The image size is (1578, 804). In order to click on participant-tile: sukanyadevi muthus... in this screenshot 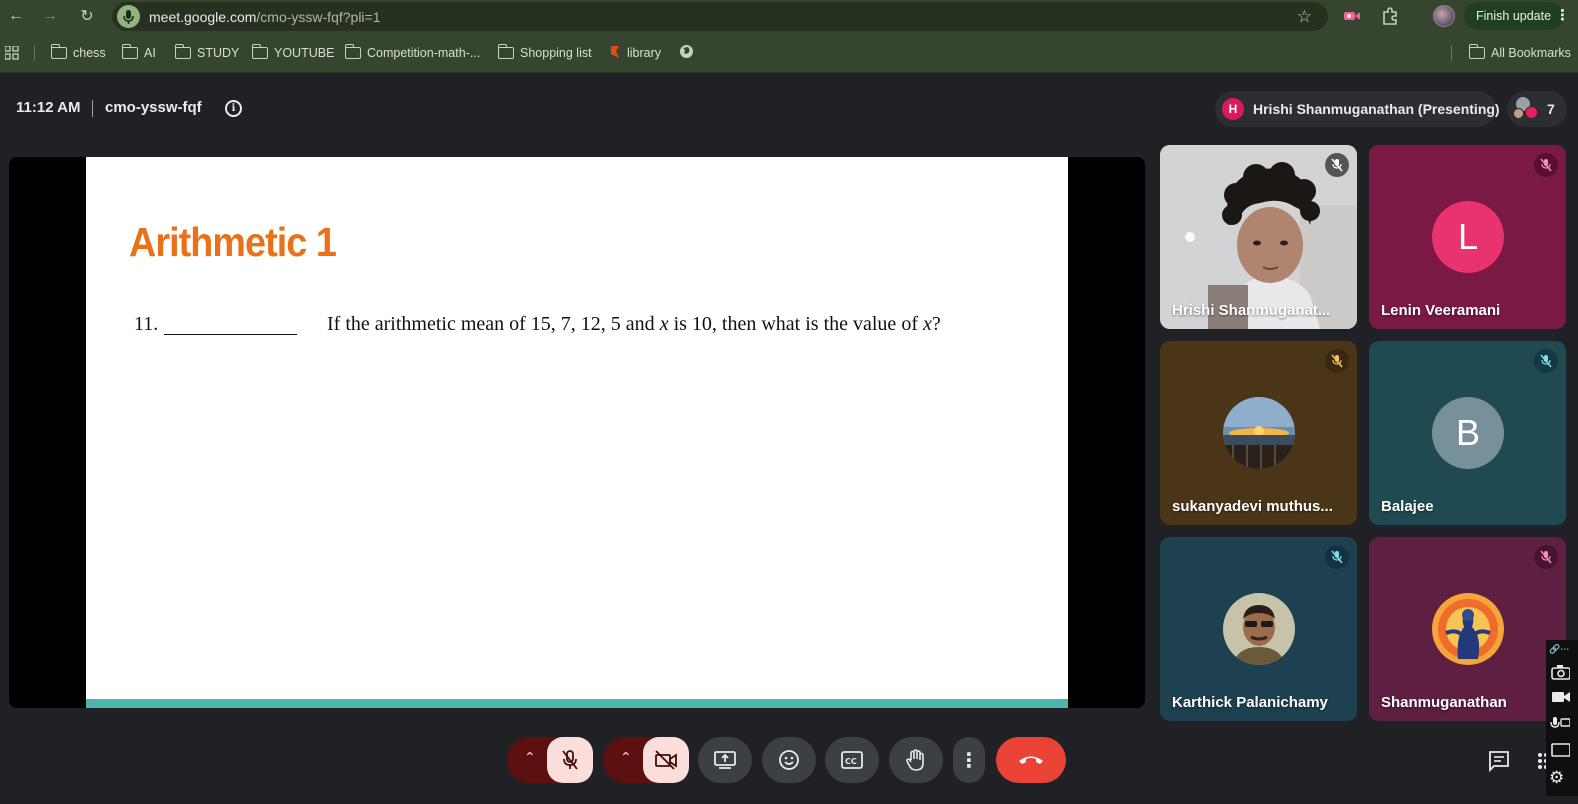, I will do `click(1258, 433)`.